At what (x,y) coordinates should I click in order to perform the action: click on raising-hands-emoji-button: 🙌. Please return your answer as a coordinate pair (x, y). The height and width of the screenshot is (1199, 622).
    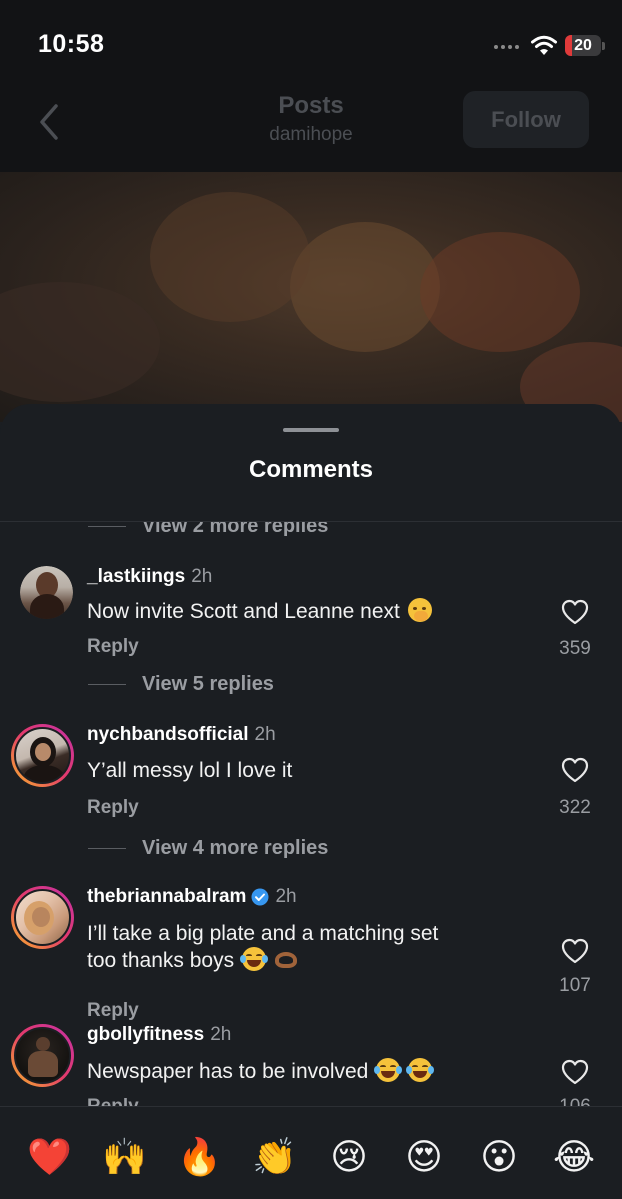
    Looking at the image, I should click on (124, 1157).